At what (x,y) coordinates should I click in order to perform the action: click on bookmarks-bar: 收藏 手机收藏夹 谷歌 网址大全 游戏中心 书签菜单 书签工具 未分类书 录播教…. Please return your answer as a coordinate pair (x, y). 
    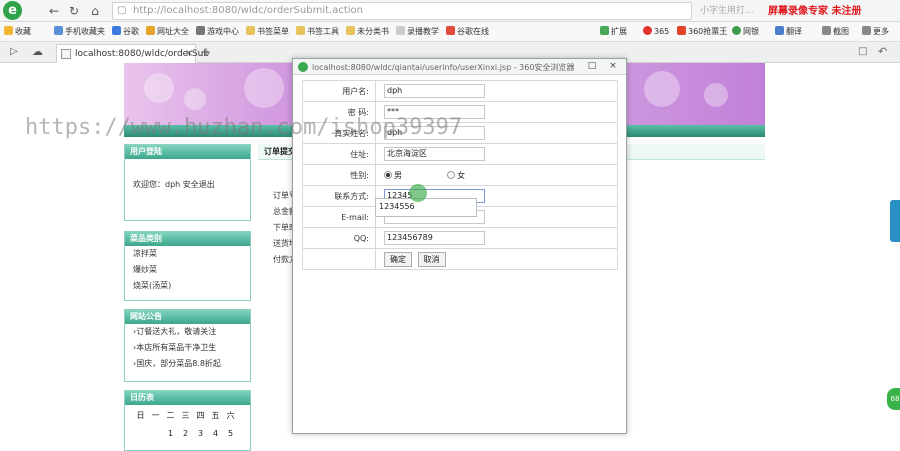
    Looking at the image, I should click on (450, 32).